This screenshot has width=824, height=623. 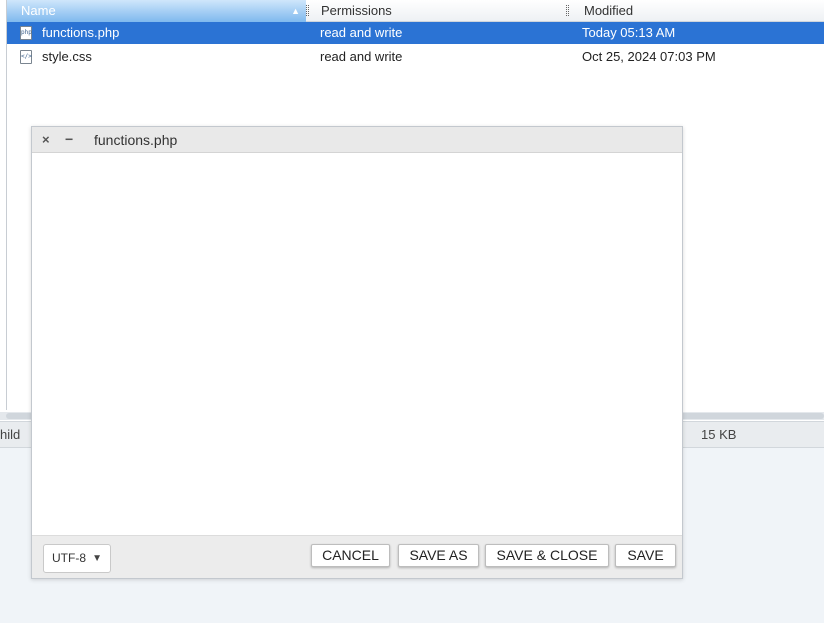 What do you see at coordinates (295, 11) in the screenshot?
I see `sort-ascending-icon: ▲` at bounding box center [295, 11].